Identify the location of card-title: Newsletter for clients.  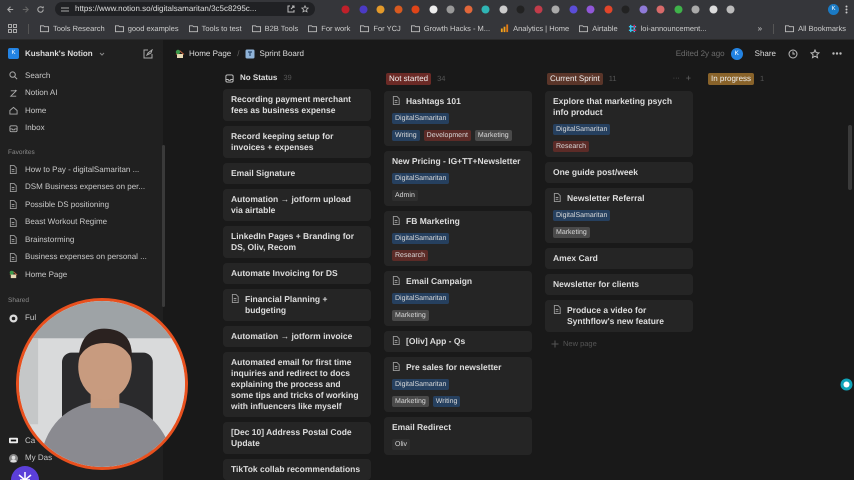
(596, 284).